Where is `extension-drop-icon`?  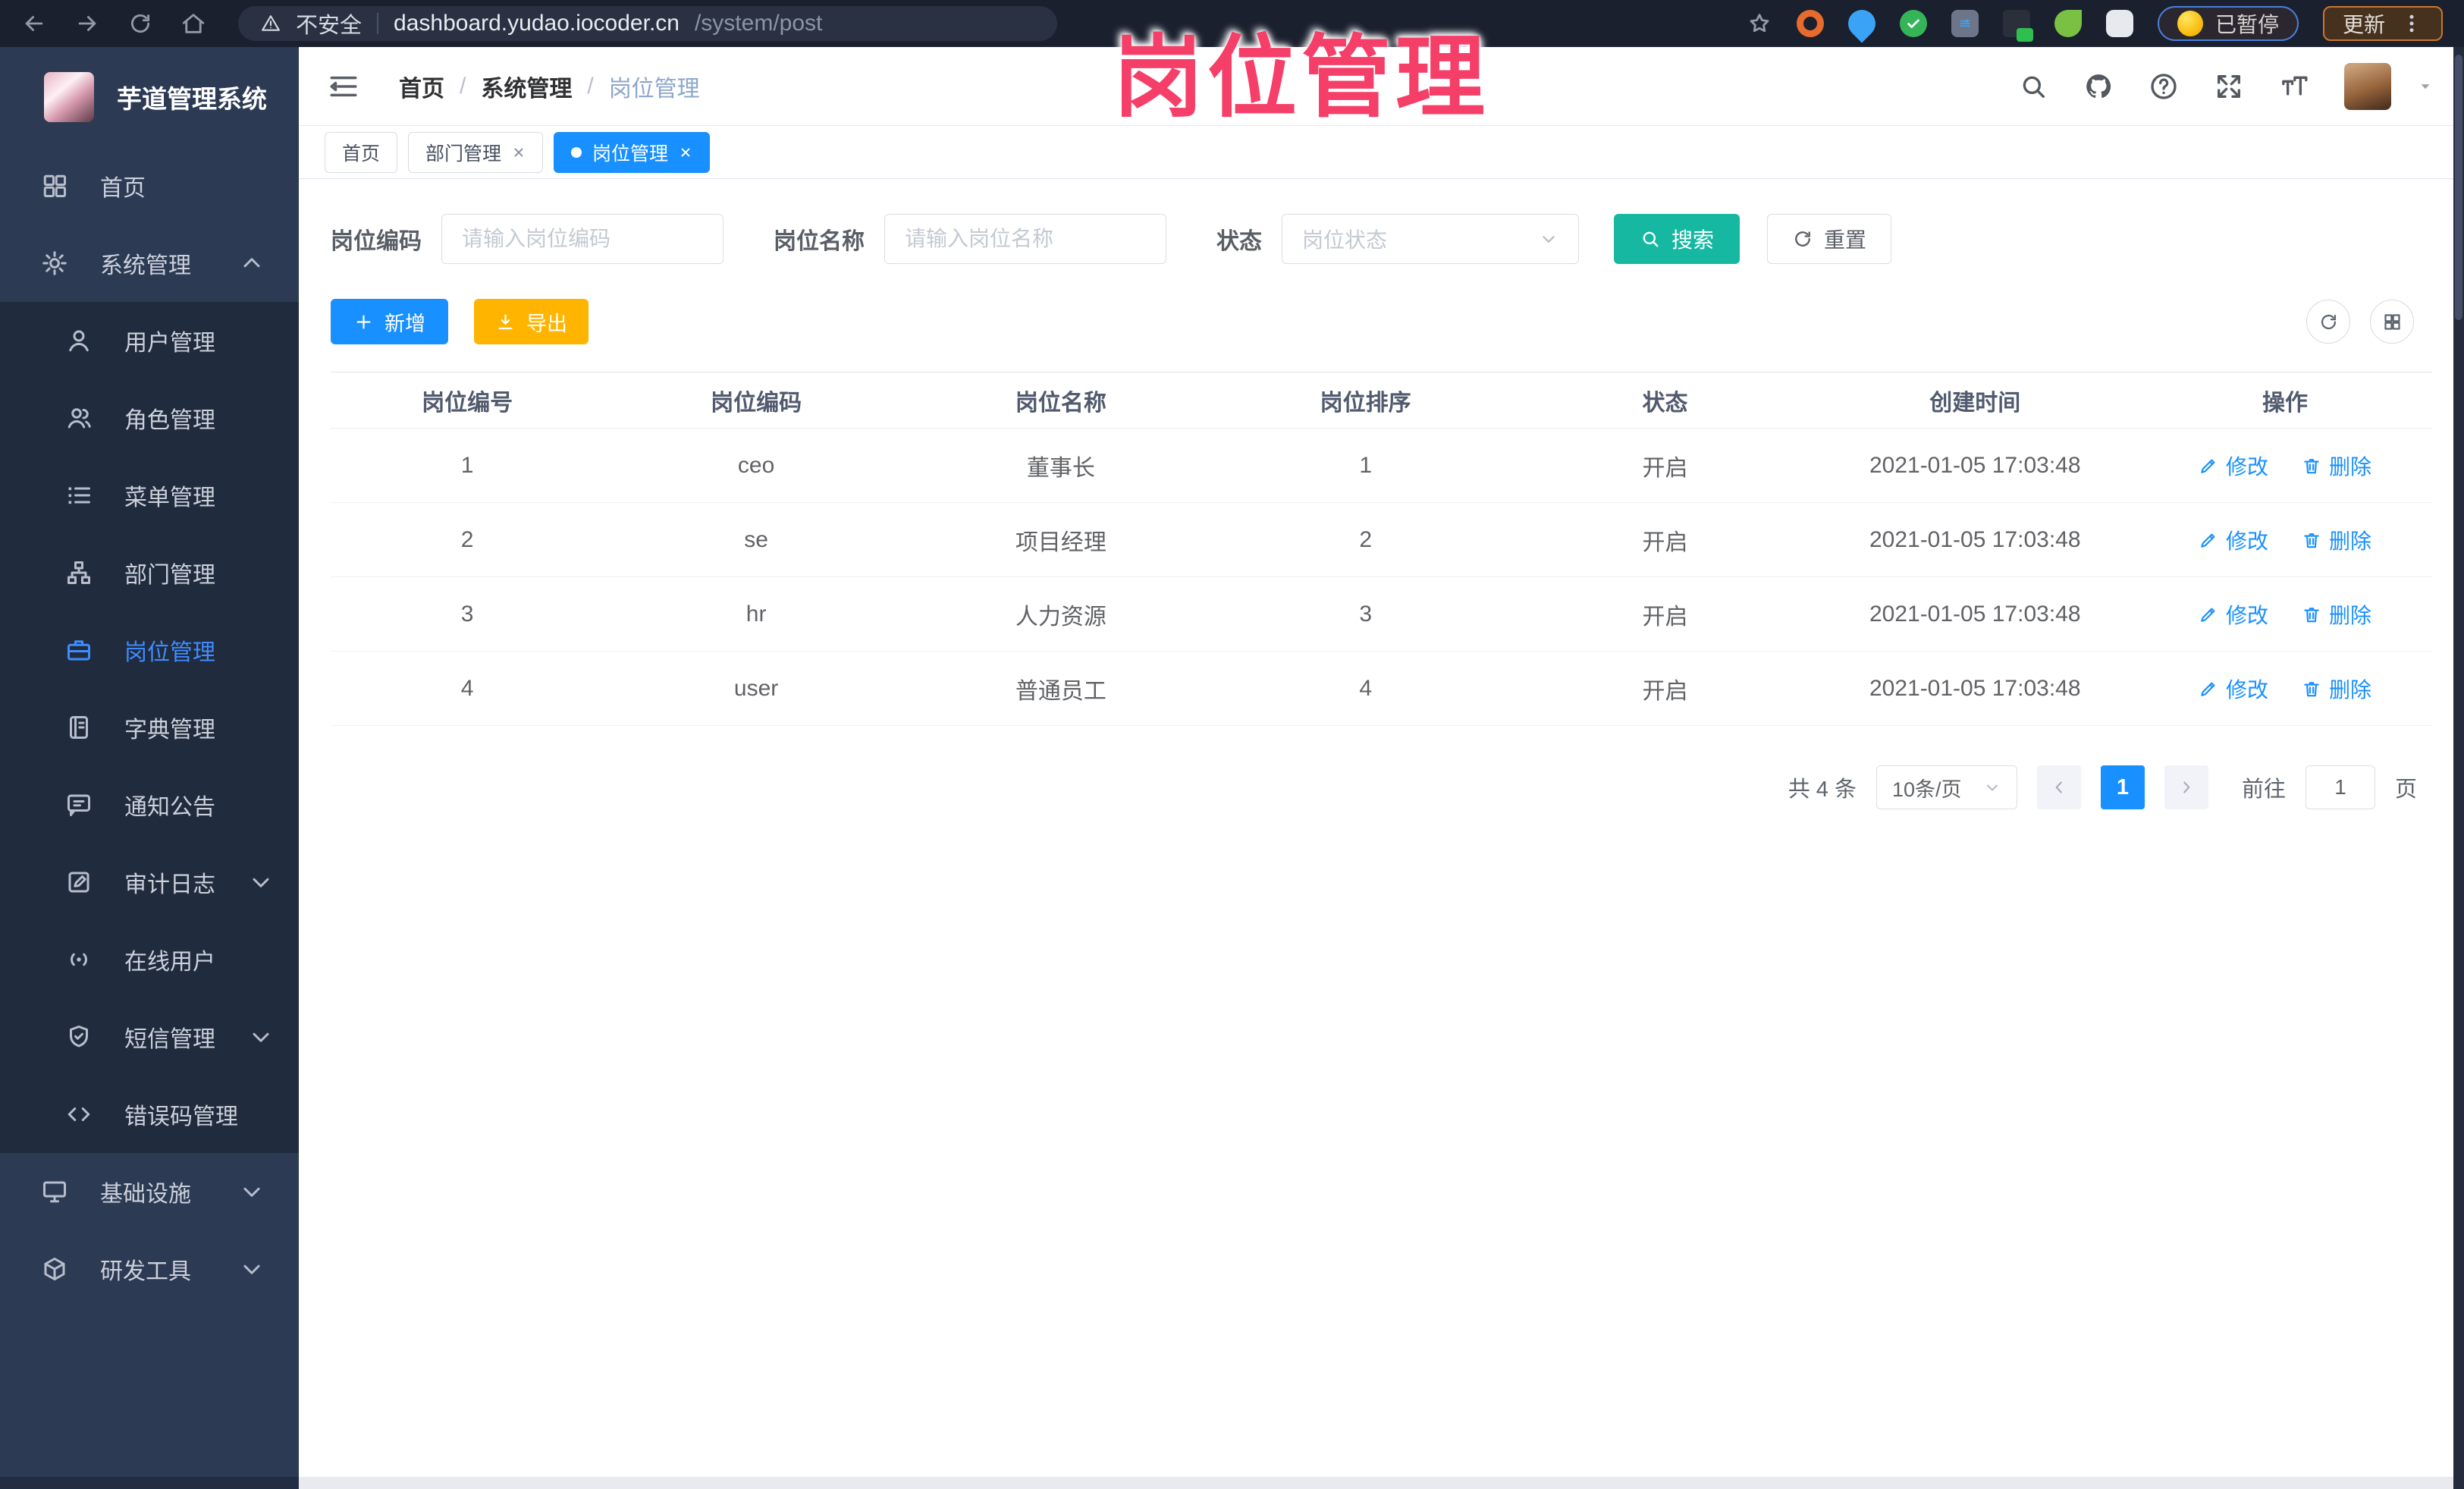
extension-drop-icon is located at coordinates (1862, 23).